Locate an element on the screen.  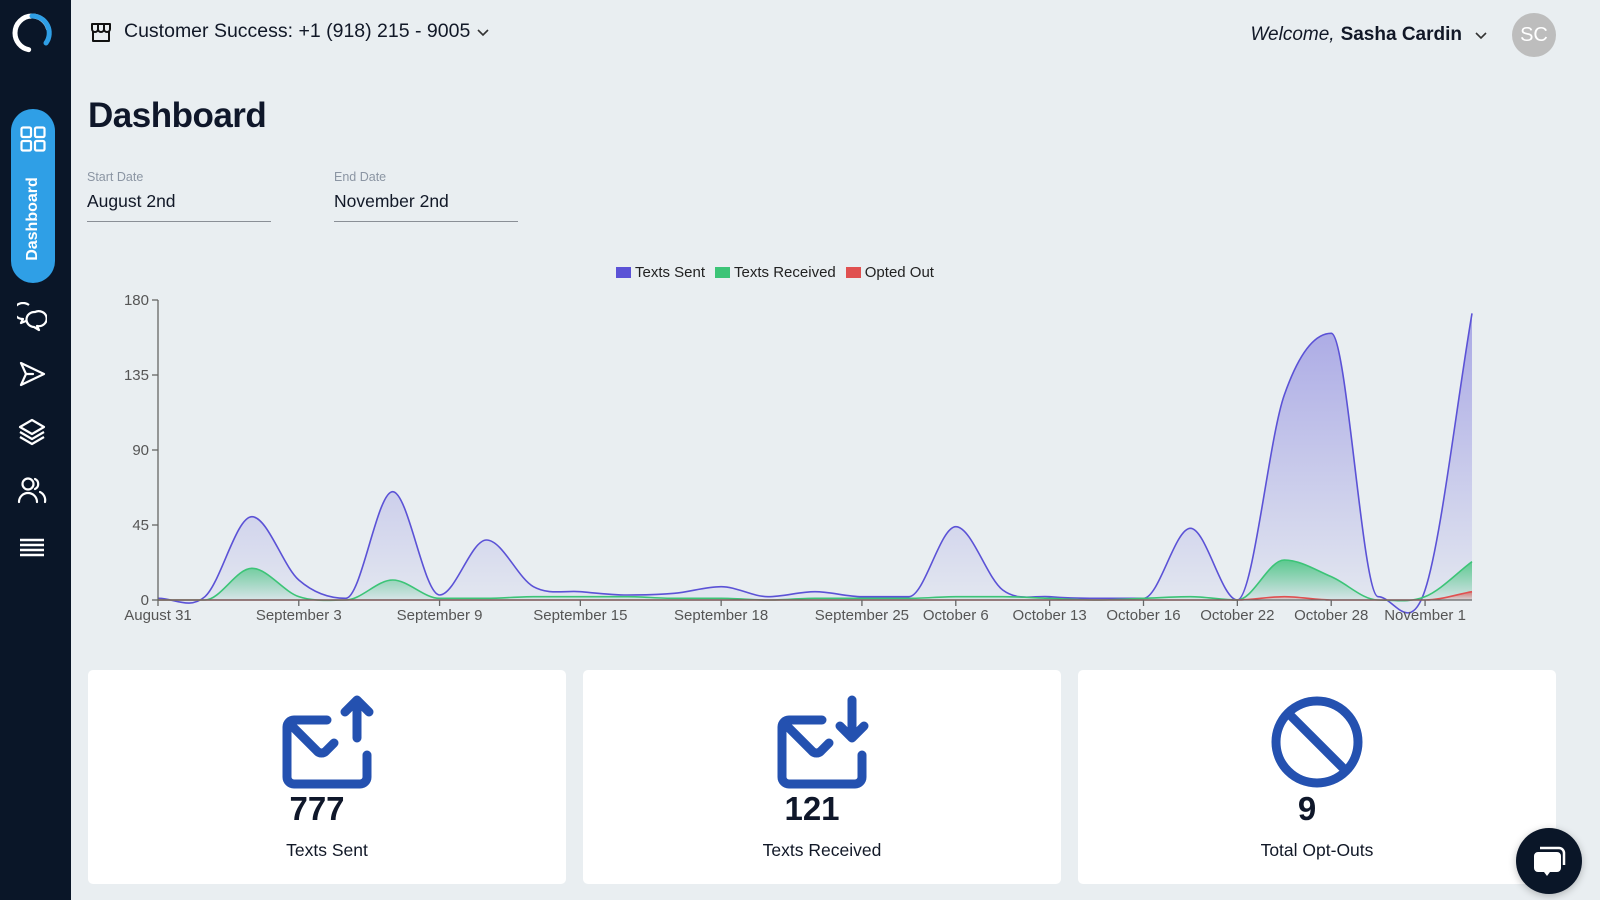
stat-card-texts-received: 121 Texts Received is located at coordinates (822, 777).